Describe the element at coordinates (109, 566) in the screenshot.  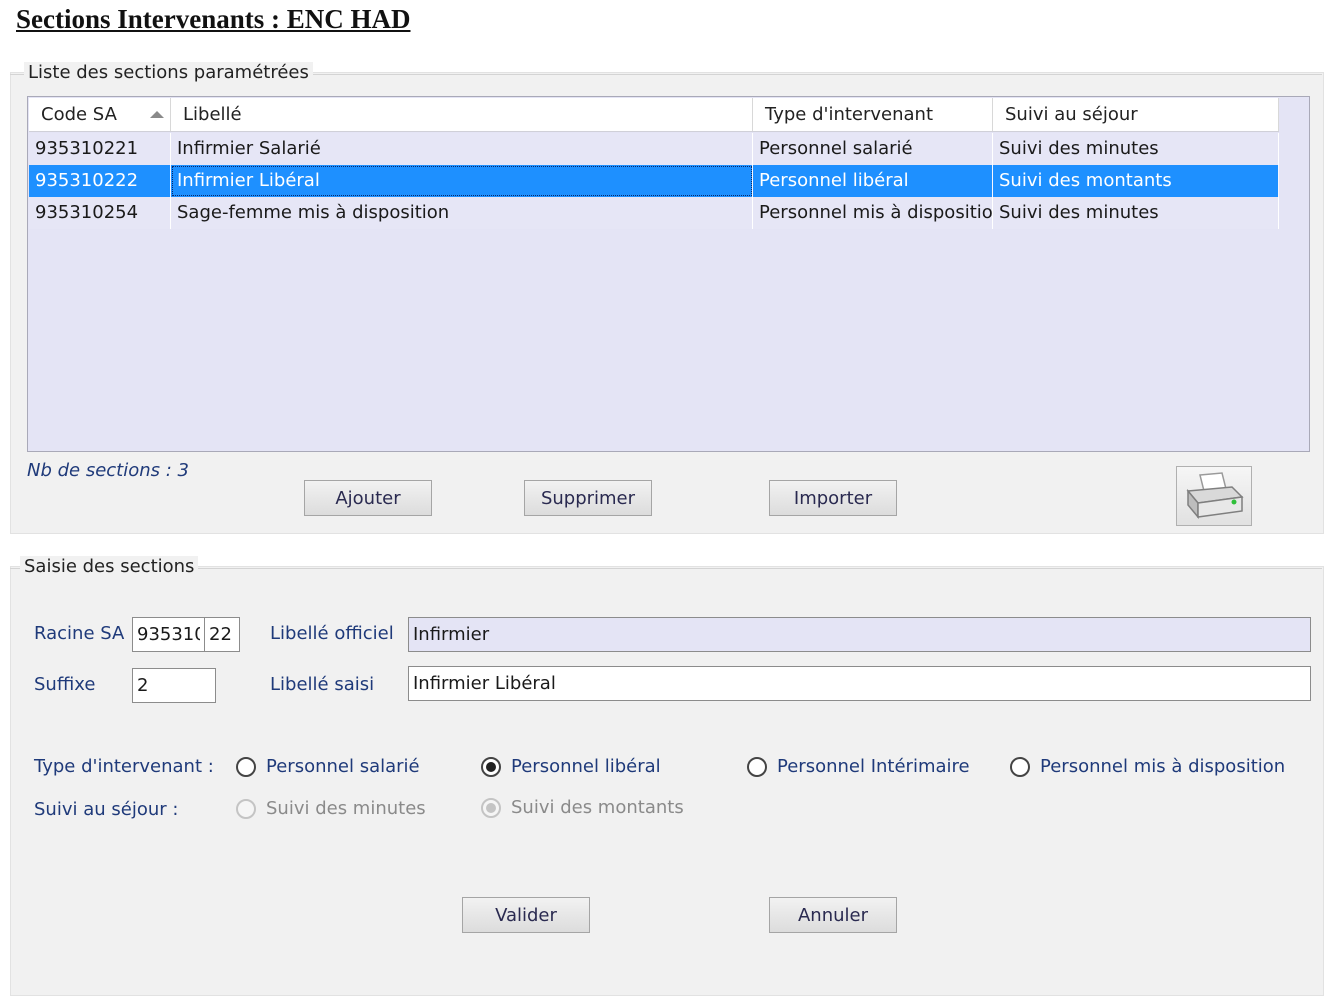
I see `edit-group-legend: Saisie des sections` at that location.